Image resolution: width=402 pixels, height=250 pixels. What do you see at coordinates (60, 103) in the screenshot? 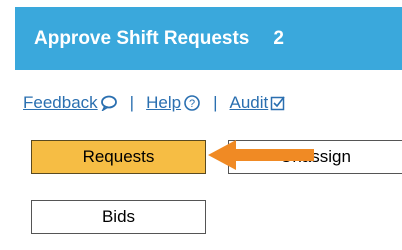
I see `feedback-link: Feedback` at bounding box center [60, 103].